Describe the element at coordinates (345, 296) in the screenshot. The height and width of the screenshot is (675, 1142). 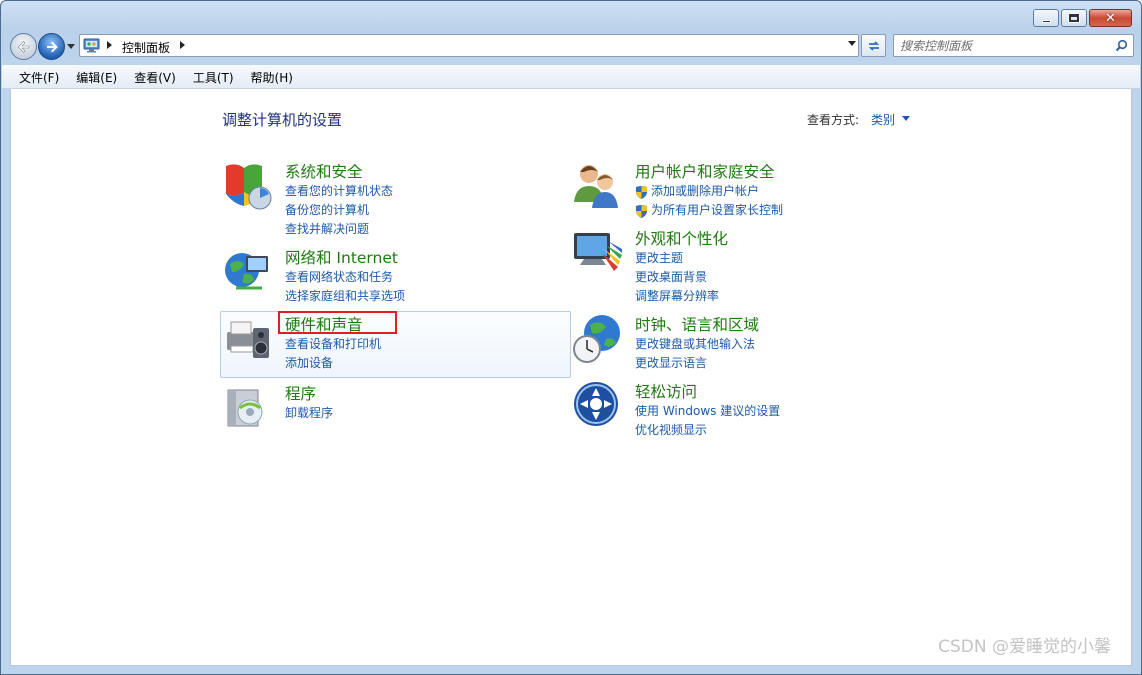
I see `link-homegroup-sharing: 选择家庭组和共享选项` at that location.